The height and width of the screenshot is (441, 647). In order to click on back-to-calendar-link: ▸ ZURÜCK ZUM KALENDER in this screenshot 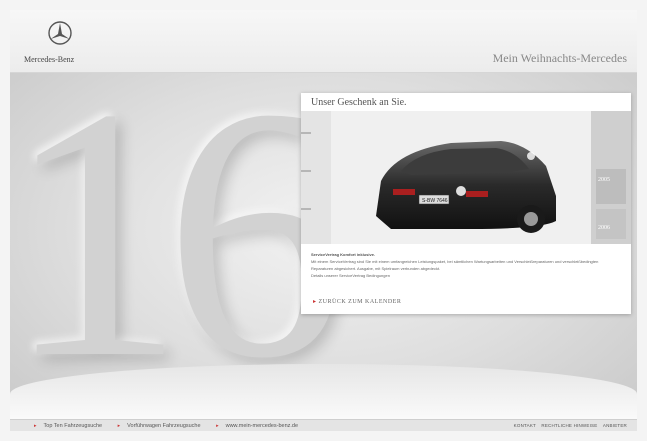, I will do `click(357, 301)`.